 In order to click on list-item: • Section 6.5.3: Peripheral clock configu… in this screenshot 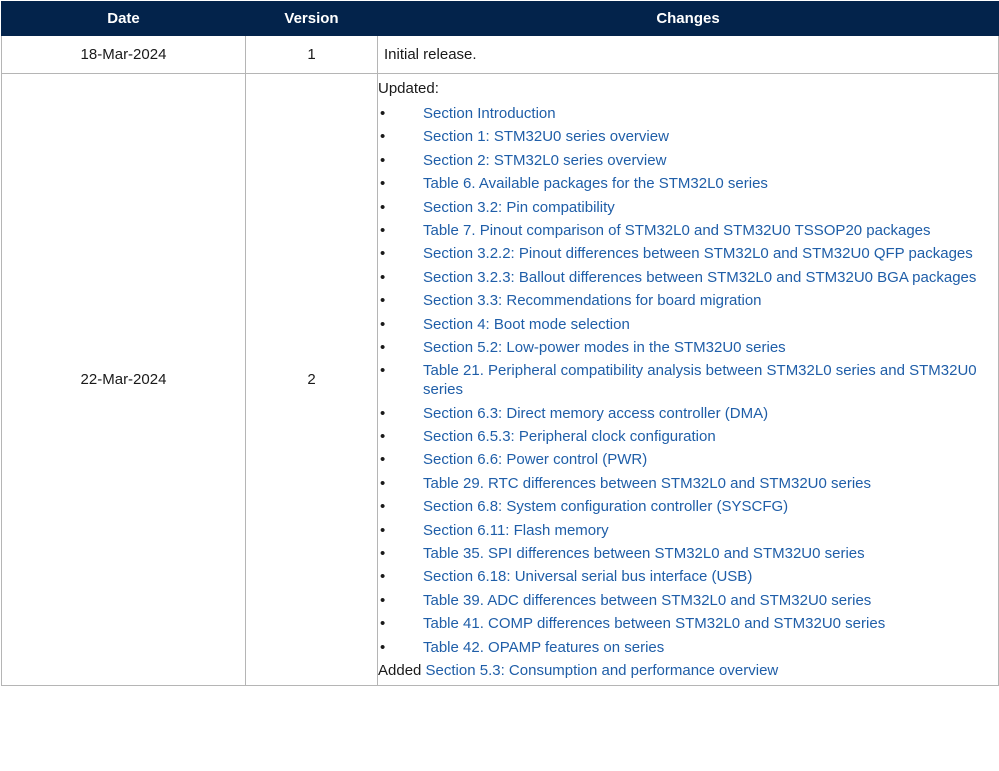, I will do `click(688, 436)`.